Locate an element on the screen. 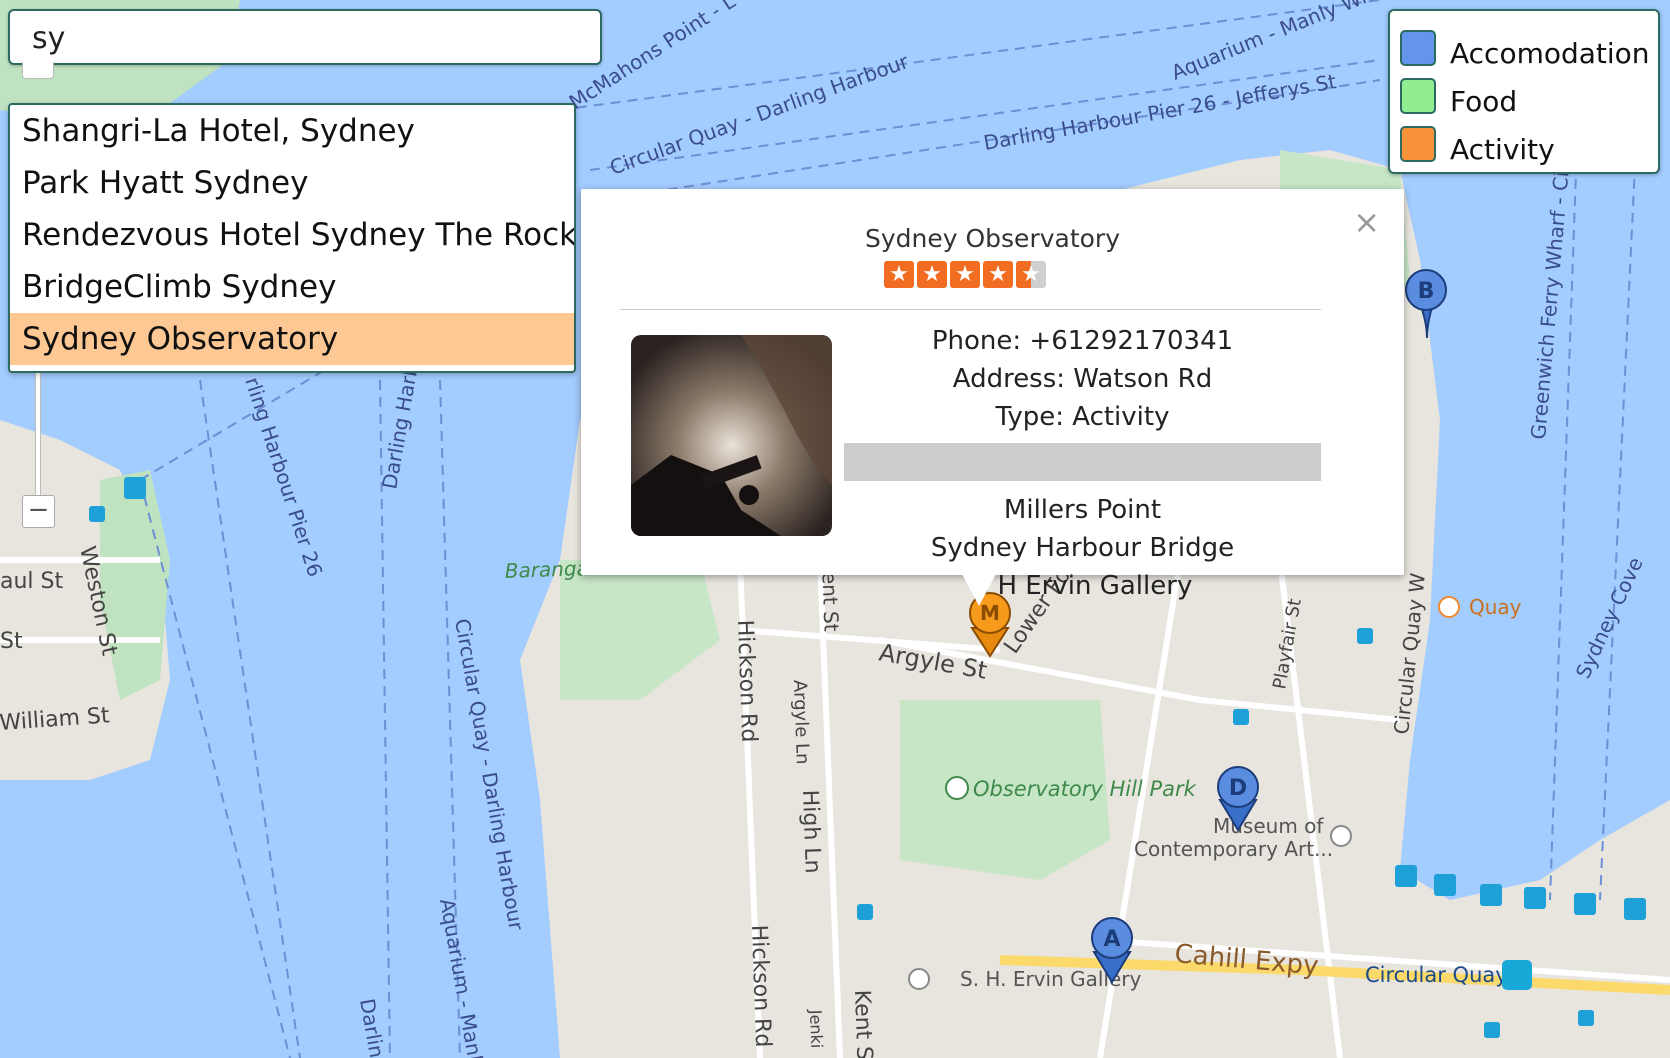 Image resolution: width=1670 pixels, height=1058 pixels. address-text: Address: Watson Rd is located at coordinates (1082, 379).